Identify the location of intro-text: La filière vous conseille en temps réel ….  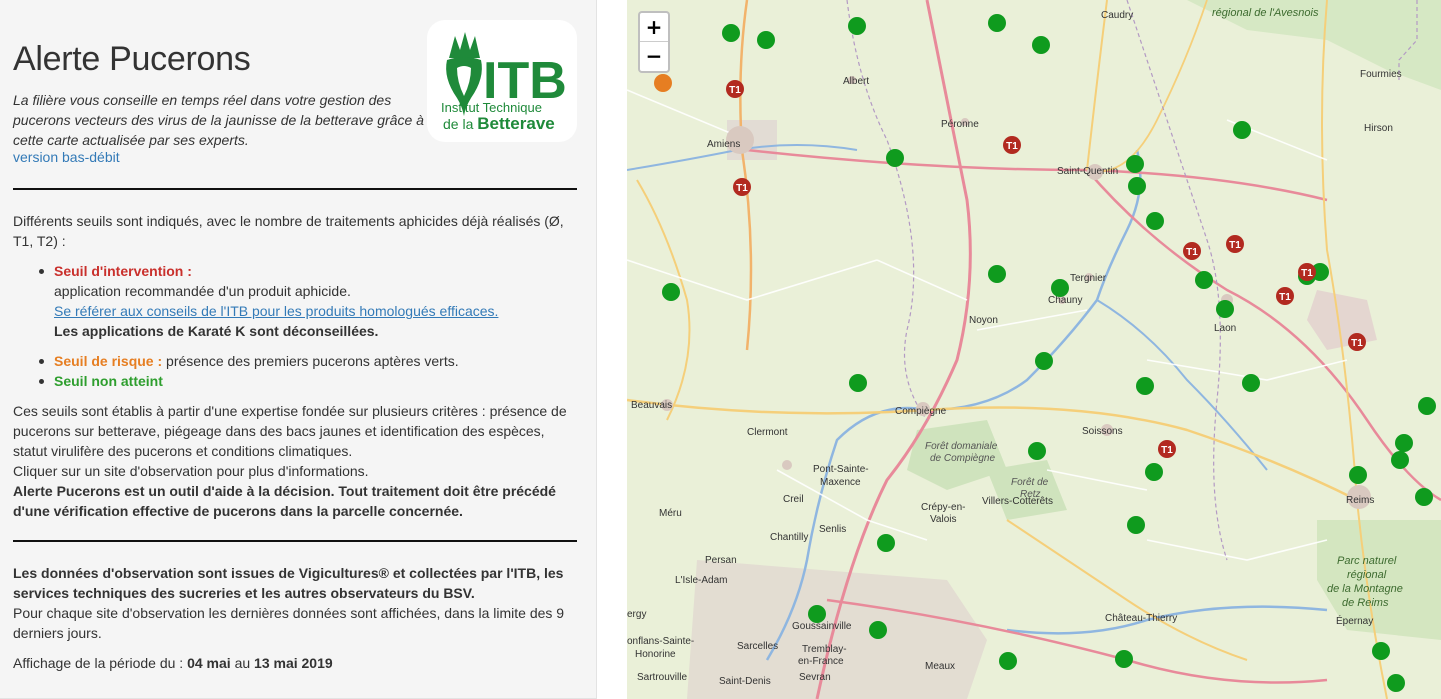
(218, 120).